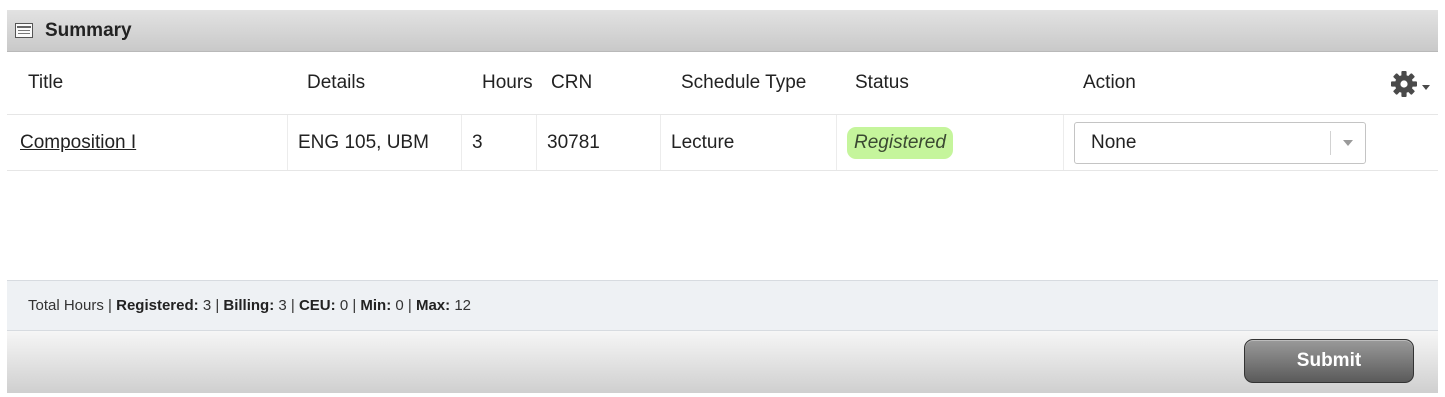 This screenshot has height=397, width=1445. Describe the element at coordinates (147, 83) in the screenshot. I see `column-header-title: Title` at that location.